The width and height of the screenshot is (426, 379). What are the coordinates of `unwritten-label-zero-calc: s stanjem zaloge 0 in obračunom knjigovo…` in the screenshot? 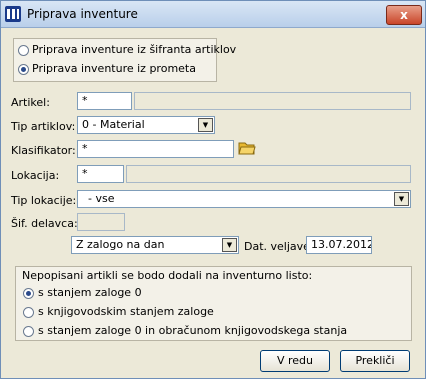 It's located at (192, 330).